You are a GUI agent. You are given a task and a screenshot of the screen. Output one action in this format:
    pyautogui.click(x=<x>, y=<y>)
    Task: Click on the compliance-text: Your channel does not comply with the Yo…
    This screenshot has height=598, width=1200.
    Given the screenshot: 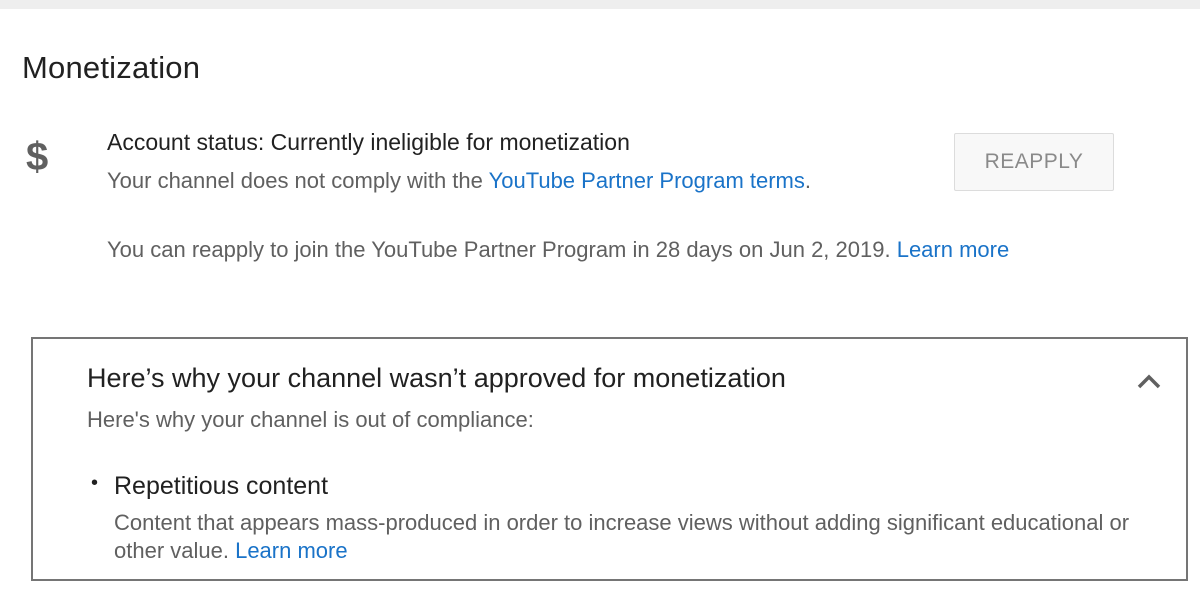 What is the action you would take?
    pyautogui.click(x=459, y=181)
    